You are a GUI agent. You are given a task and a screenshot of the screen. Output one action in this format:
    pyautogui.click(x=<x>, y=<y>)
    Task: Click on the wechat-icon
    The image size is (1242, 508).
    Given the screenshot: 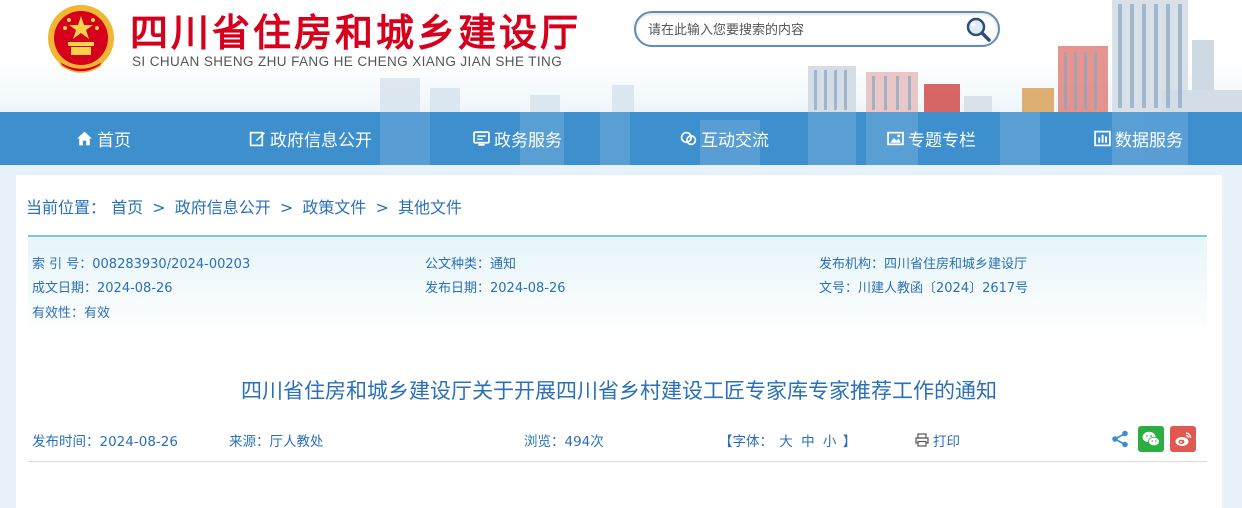 What is the action you would take?
    pyautogui.click(x=1151, y=439)
    